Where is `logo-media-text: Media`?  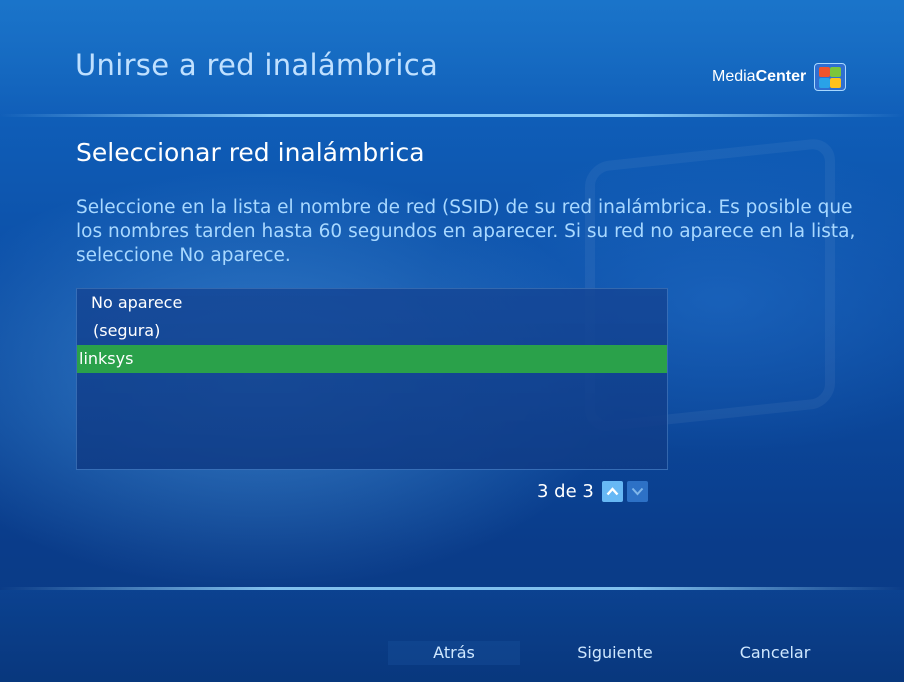 logo-media-text: Media is located at coordinates (734, 76).